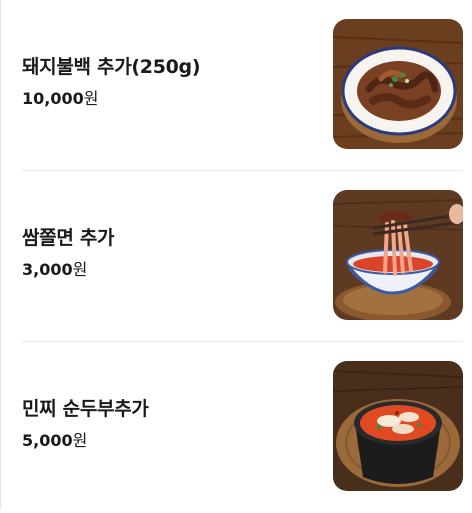 Image resolution: width=472 pixels, height=513 pixels. I want to click on menu-item-price: 3,000원, so click(167, 270).